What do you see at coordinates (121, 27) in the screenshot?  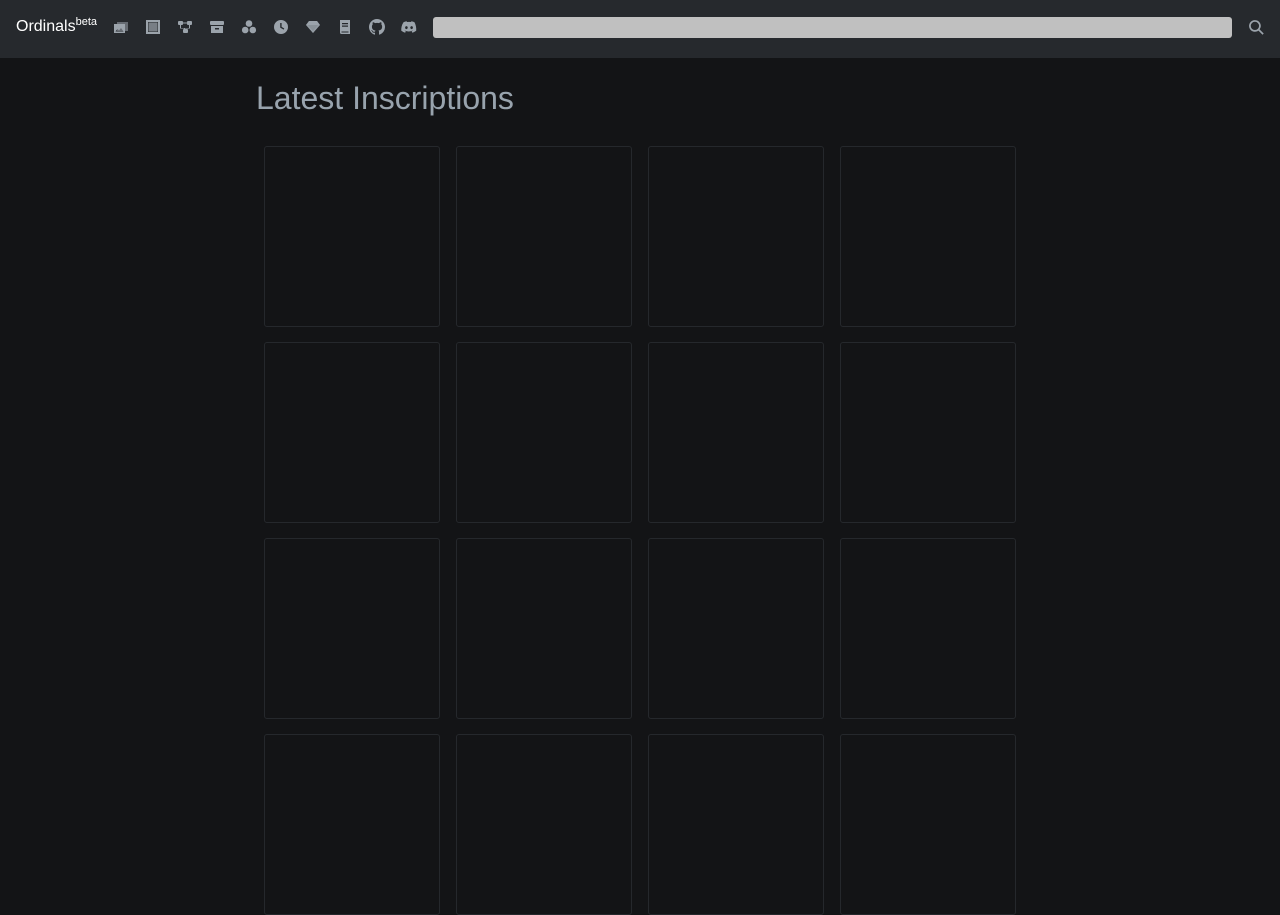 I see `images-icon` at bounding box center [121, 27].